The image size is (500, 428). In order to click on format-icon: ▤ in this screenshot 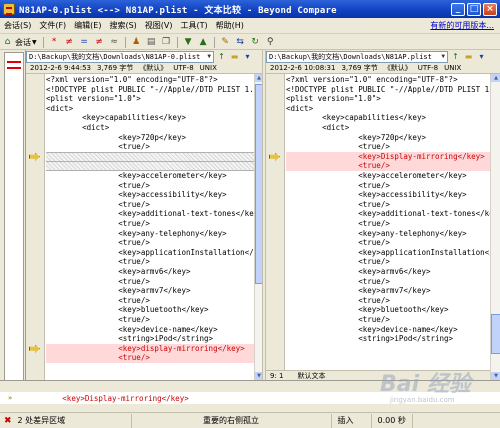, I will do `click(151, 42)`.